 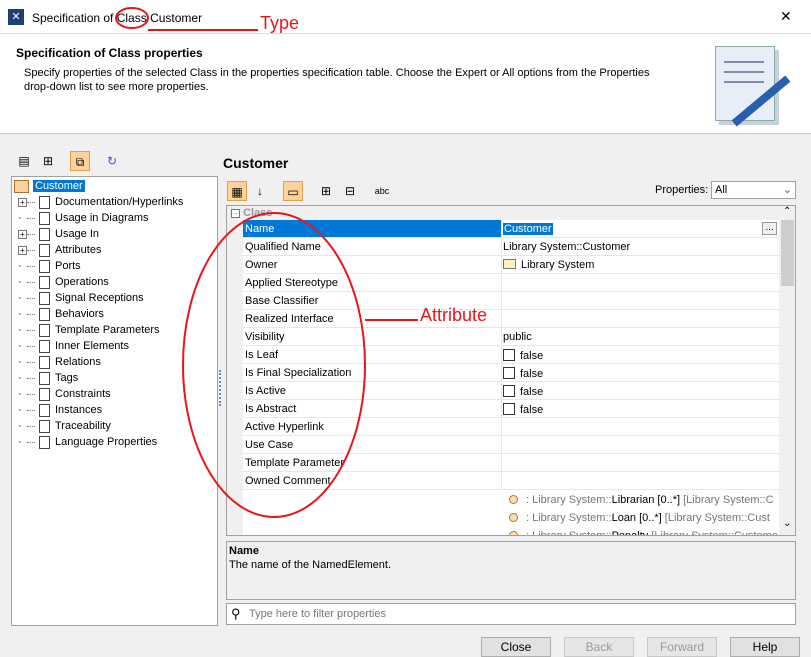 I want to click on sort-alphabetical-icon: ↓, so click(x=260, y=191).